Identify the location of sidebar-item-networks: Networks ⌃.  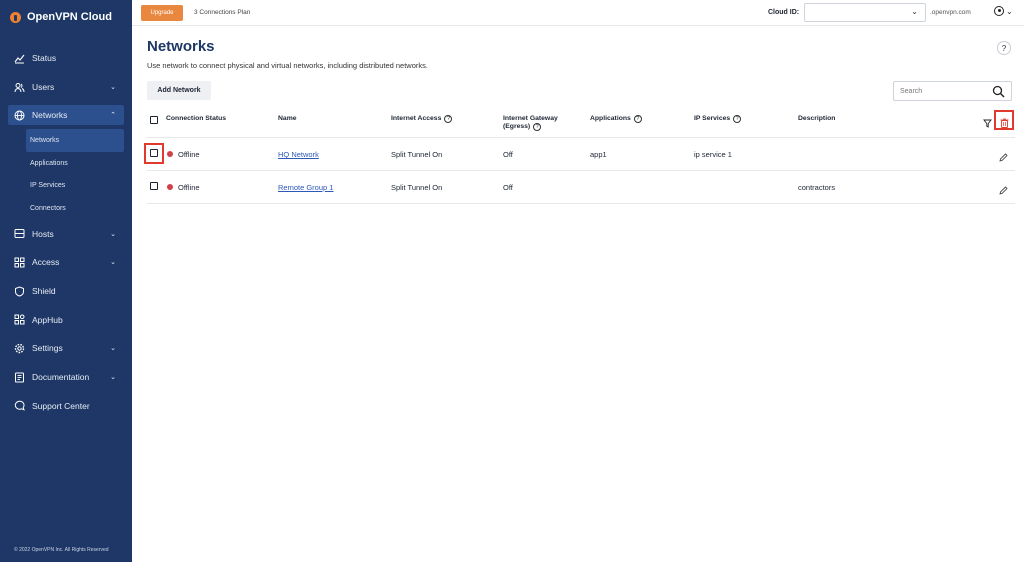
(66, 115).